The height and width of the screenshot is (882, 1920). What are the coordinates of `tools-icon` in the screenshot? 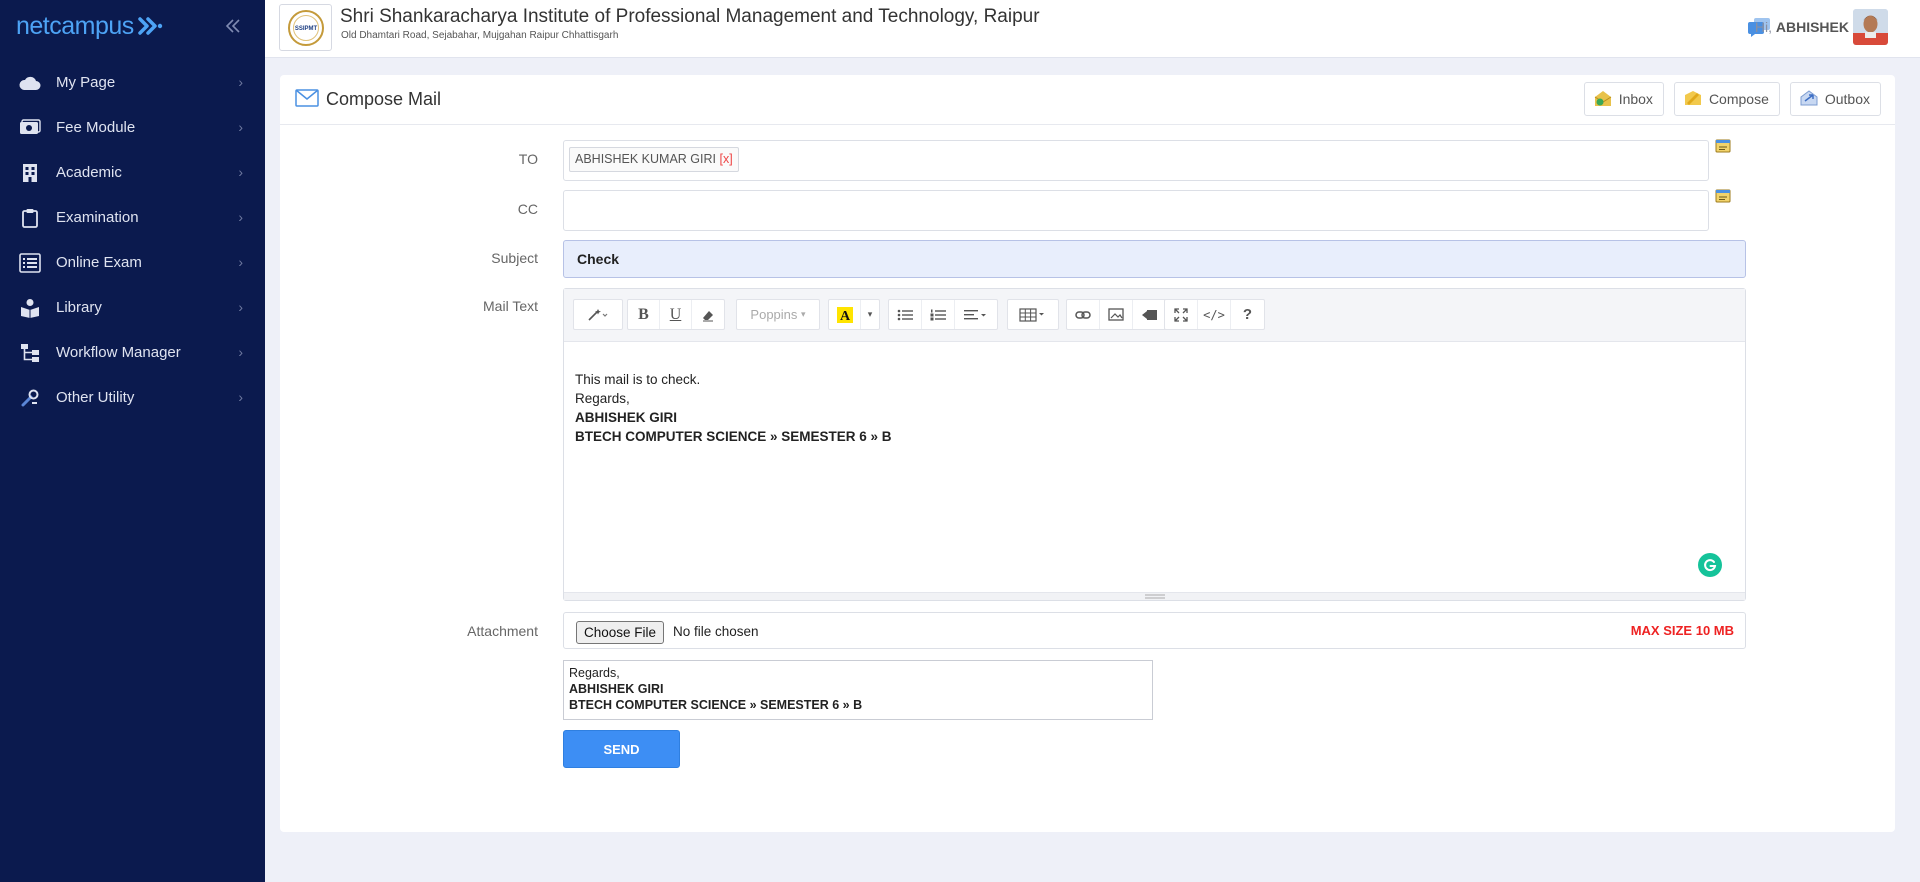 It's located at (30, 398).